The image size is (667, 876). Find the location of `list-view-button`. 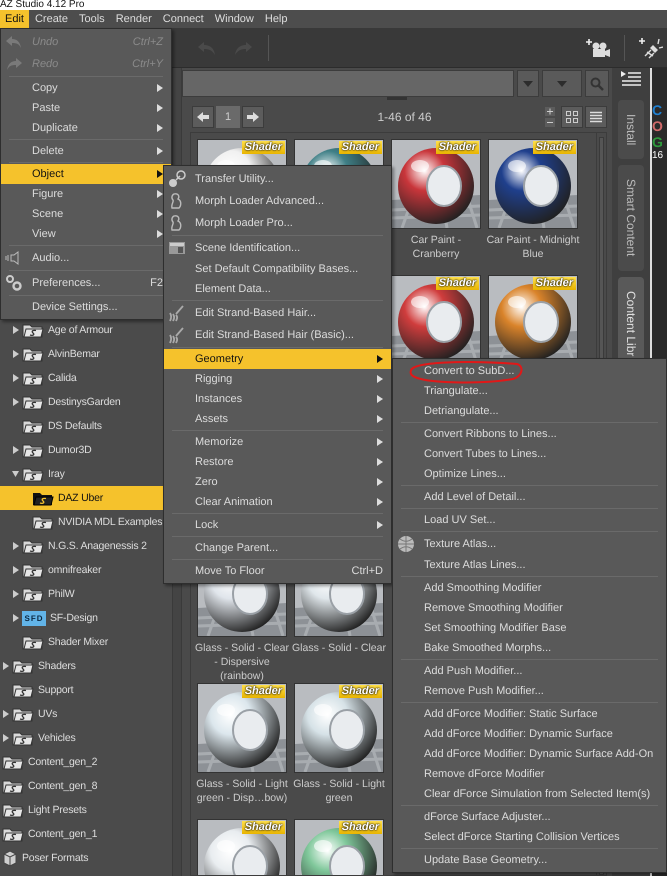

list-view-button is located at coordinates (596, 117).